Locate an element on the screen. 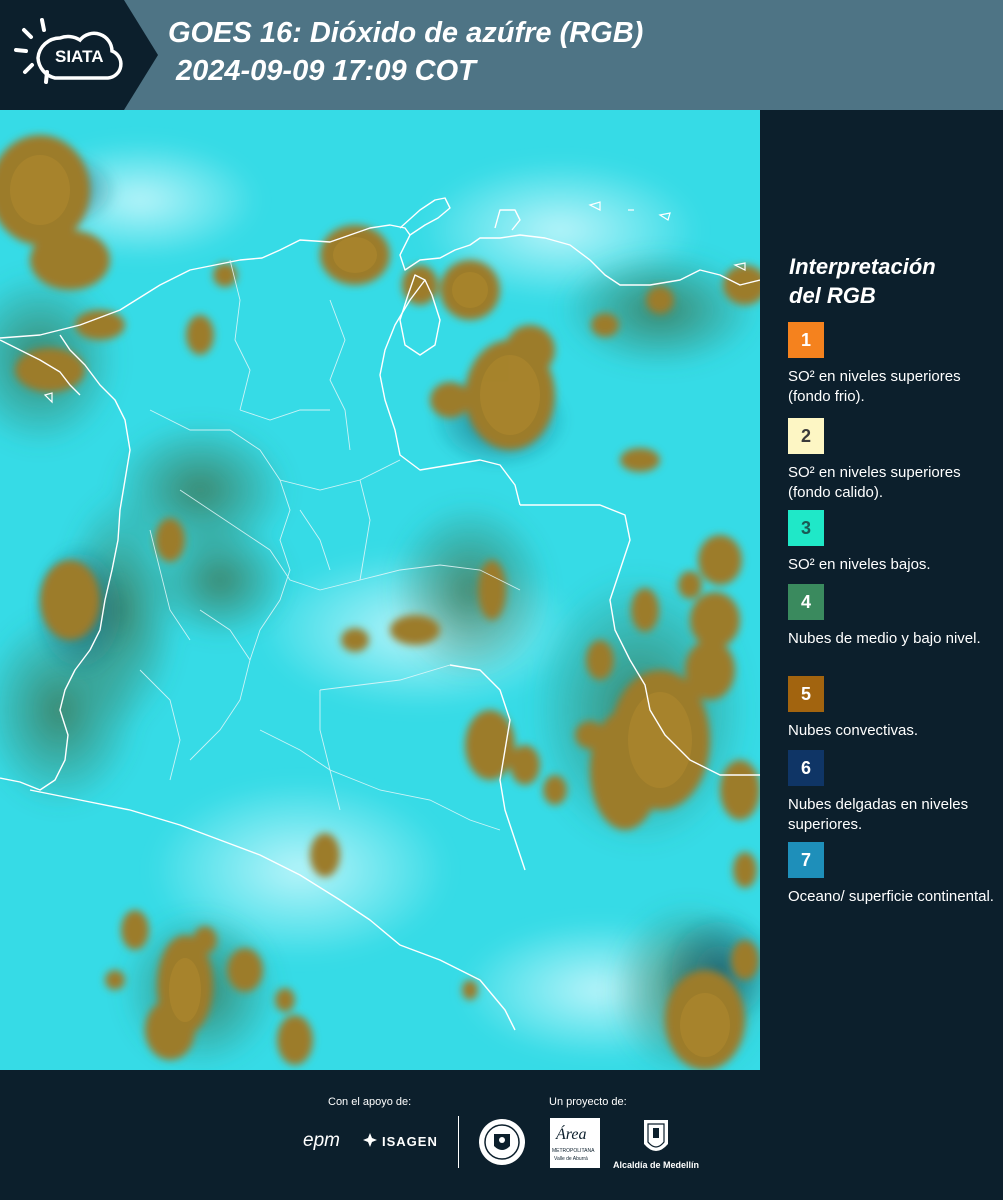 Image resolution: width=1003 pixels, height=1200 pixels. title-line-2: 2024-09-09 17:09 COT is located at coordinates (326, 71).